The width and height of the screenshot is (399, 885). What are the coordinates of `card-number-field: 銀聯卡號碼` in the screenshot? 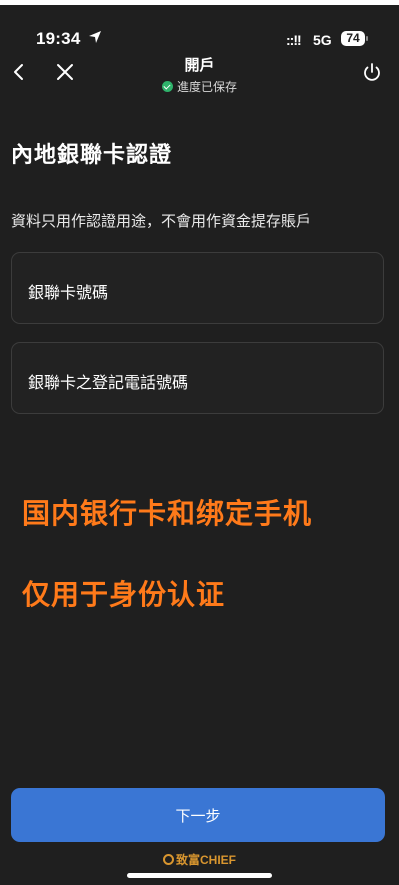 It's located at (197, 288).